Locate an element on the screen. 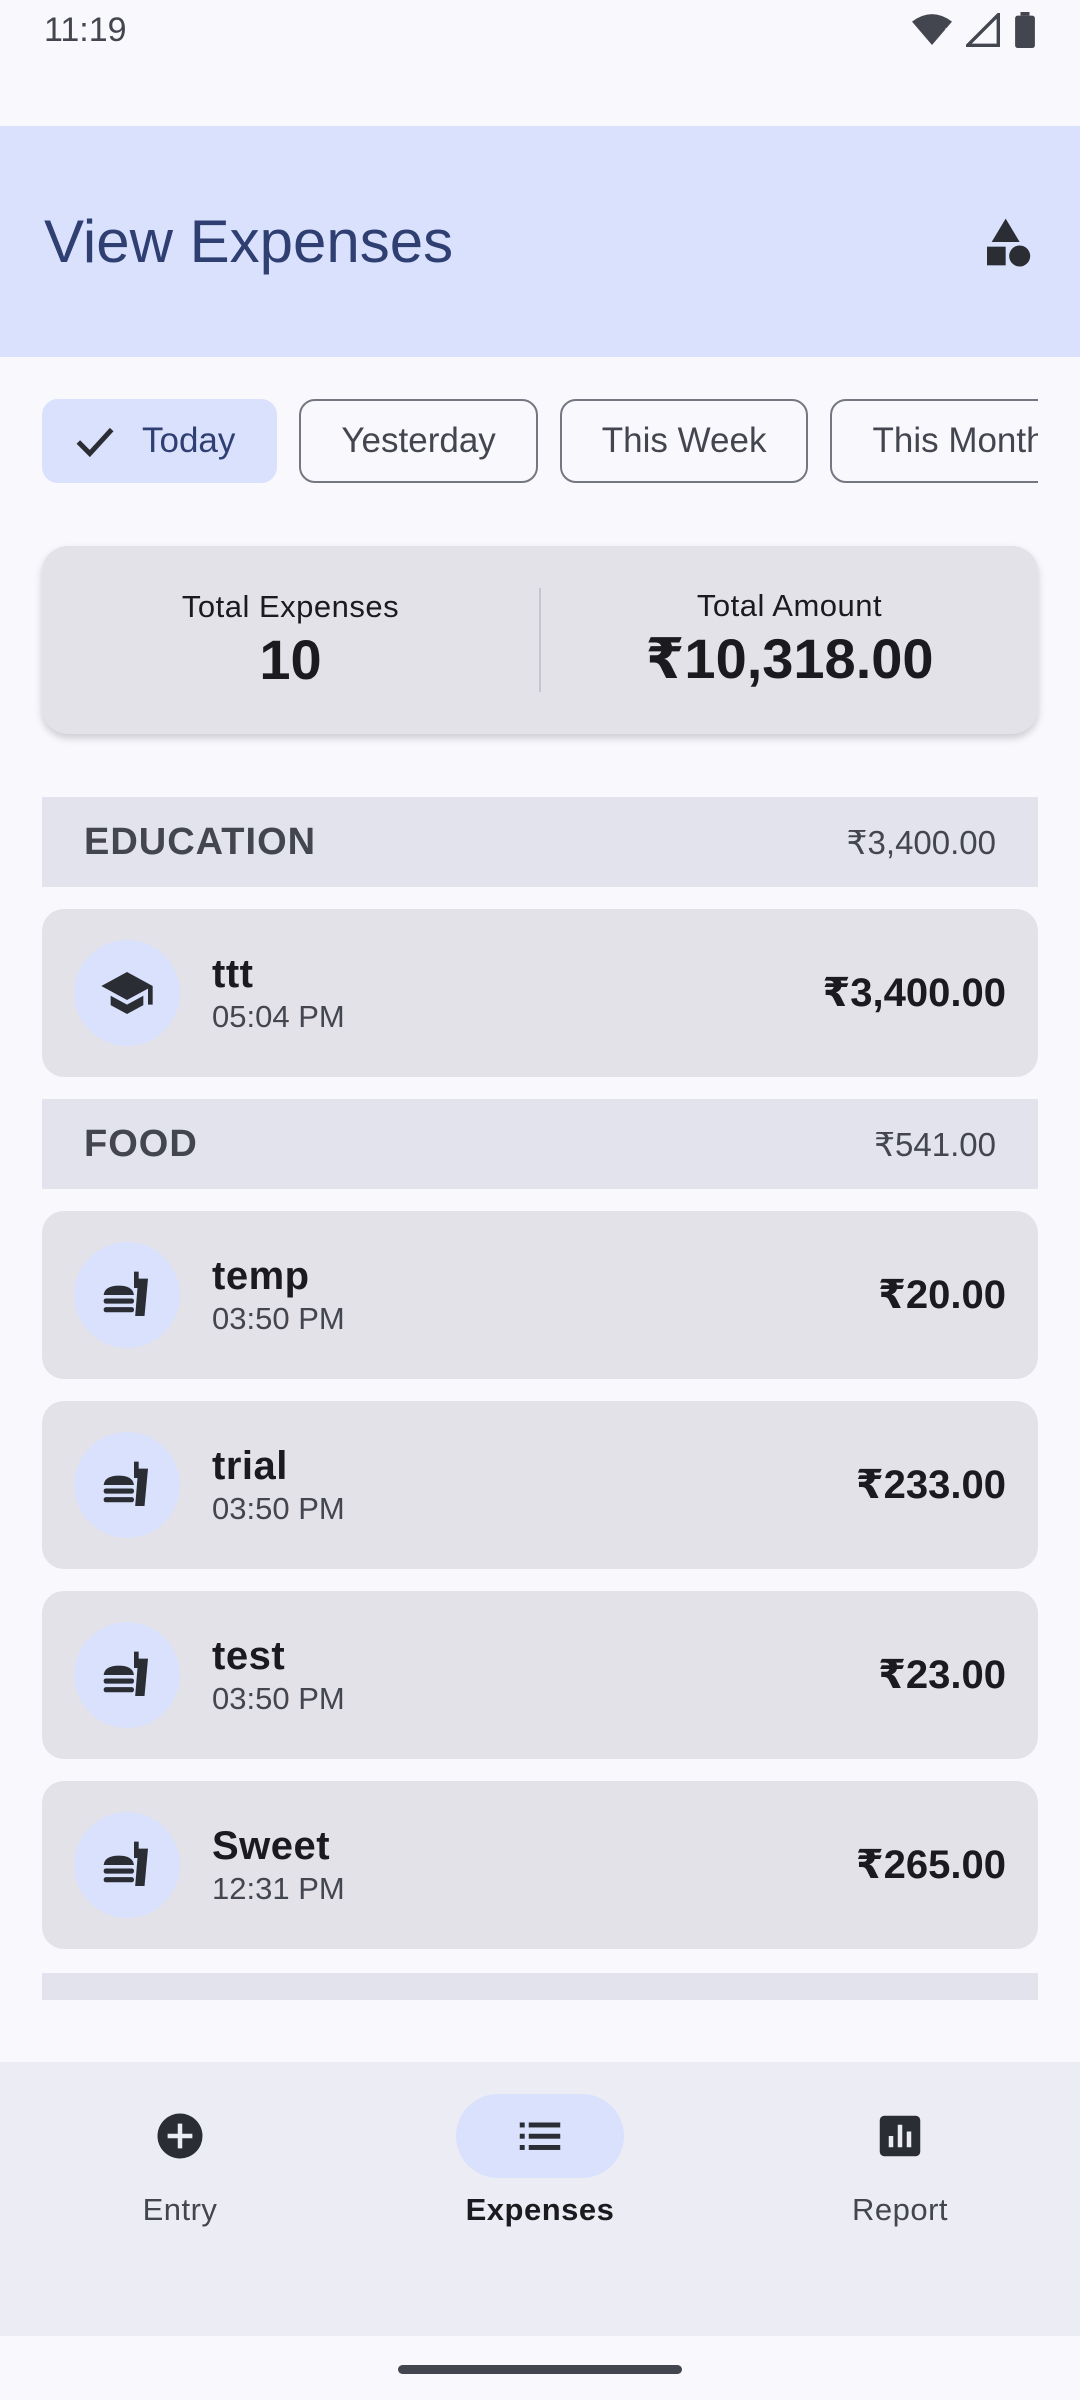 This screenshot has width=1080, height=2400. expense-name: Sweet is located at coordinates (271, 1845).